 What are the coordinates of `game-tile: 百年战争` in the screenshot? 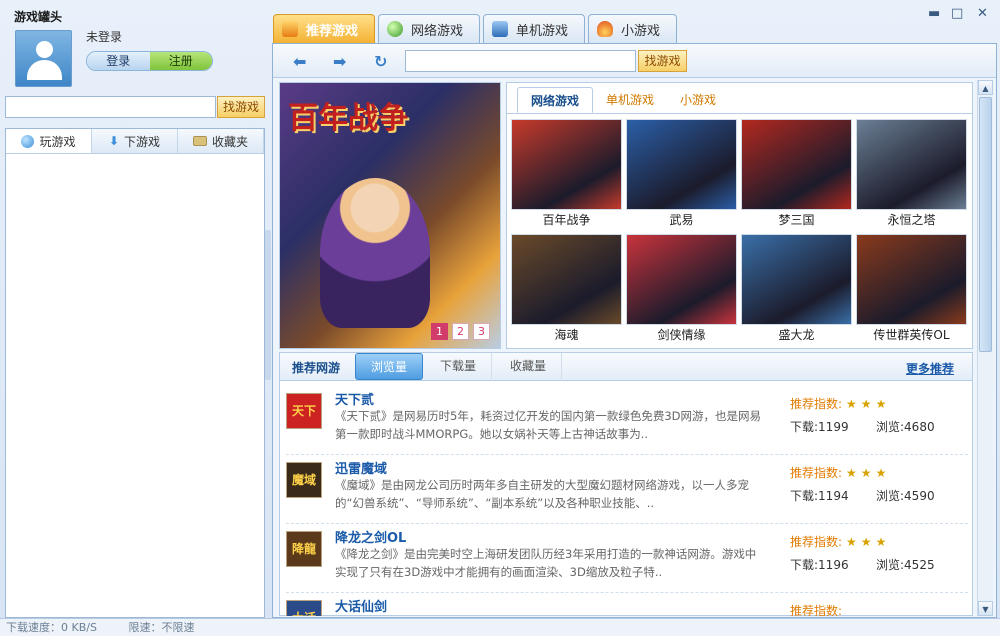 It's located at (566, 174).